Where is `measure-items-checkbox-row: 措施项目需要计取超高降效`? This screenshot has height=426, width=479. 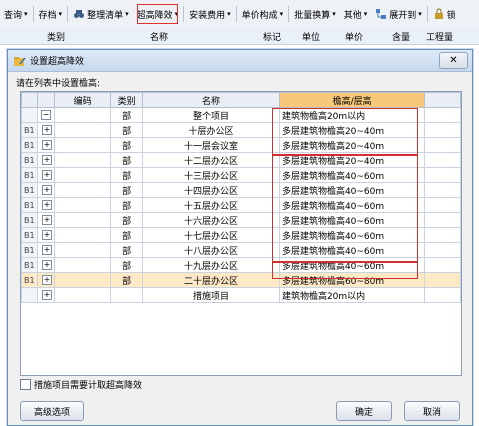 measure-items-checkbox-row: 措施项目需要计取超高降效 is located at coordinates (81, 384).